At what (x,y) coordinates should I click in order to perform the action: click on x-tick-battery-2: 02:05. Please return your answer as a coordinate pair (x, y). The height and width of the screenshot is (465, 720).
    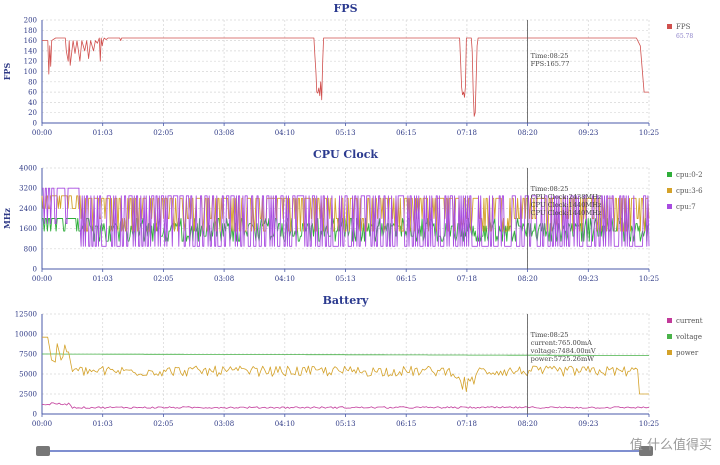
    Looking at the image, I should click on (163, 424).